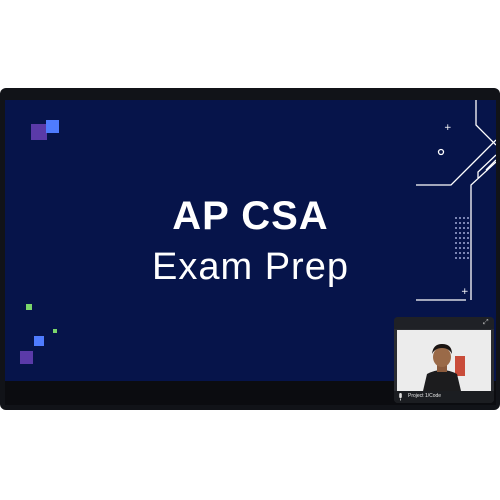  What do you see at coordinates (400, 397) in the screenshot?
I see `mic-icon` at bounding box center [400, 397].